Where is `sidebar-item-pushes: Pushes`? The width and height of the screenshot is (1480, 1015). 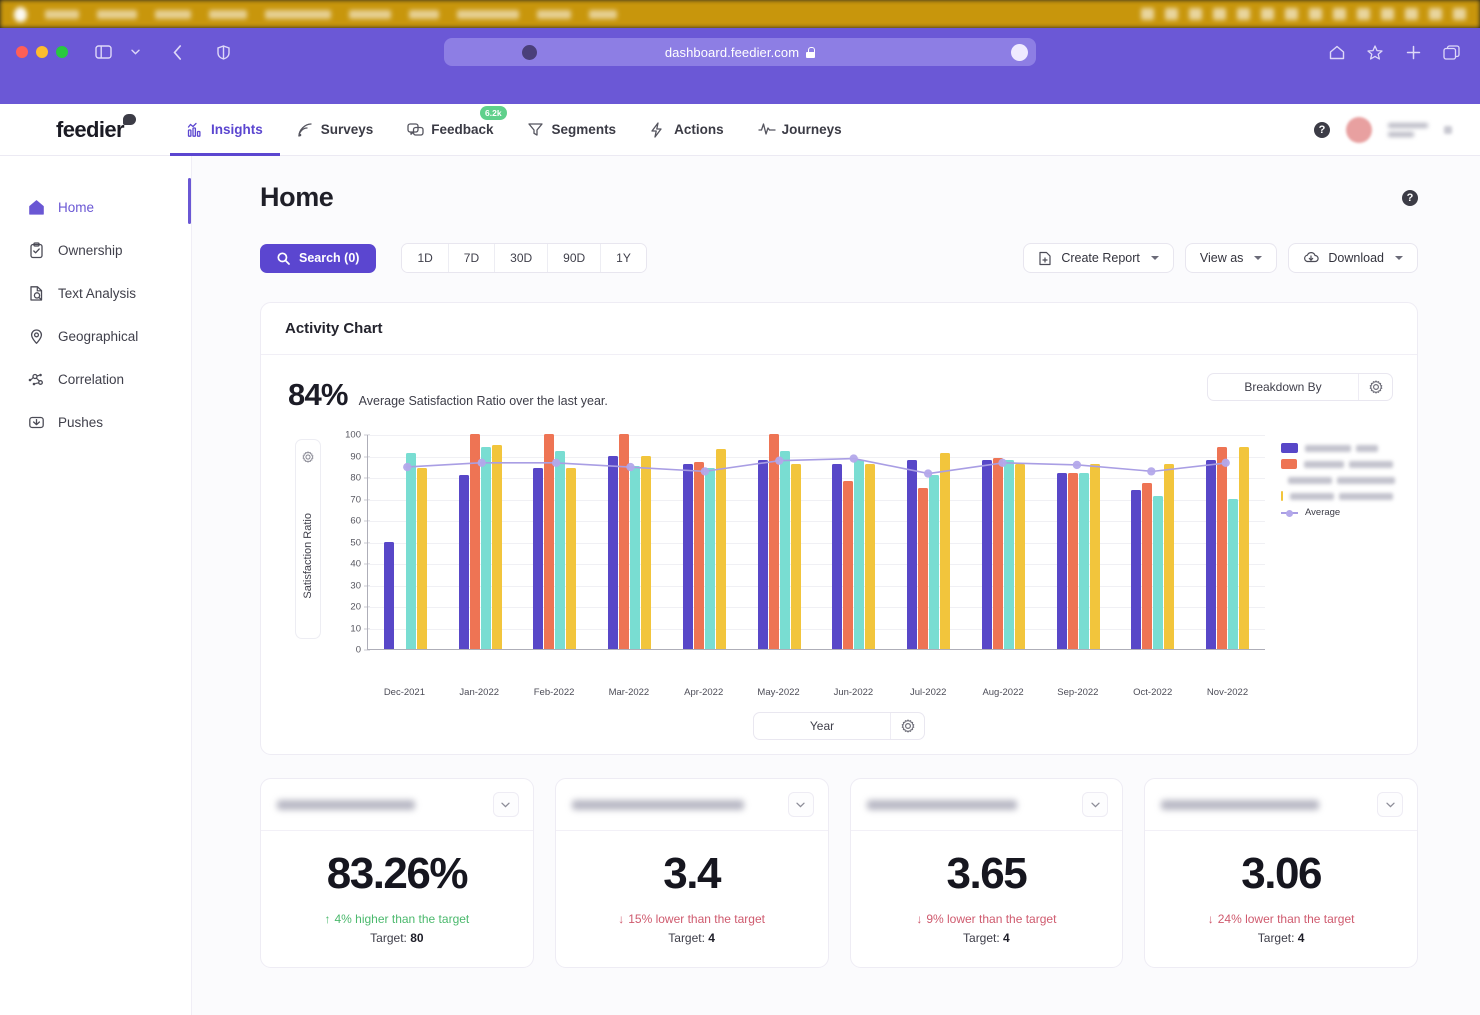 sidebar-item-pushes: Pushes is located at coordinates (95, 422).